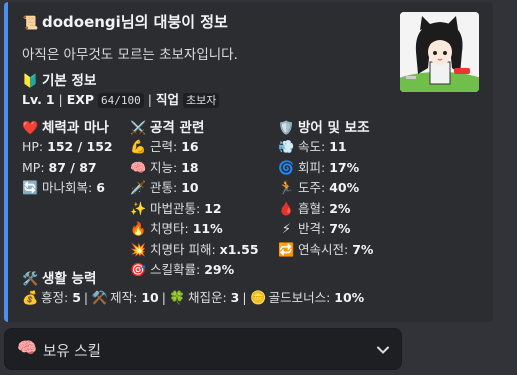 This screenshot has height=375, width=517. Describe the element at coordinates (65, 128) in the screenshot. I see `field-hp-title: ❤️ 체력과 마나` at that location.